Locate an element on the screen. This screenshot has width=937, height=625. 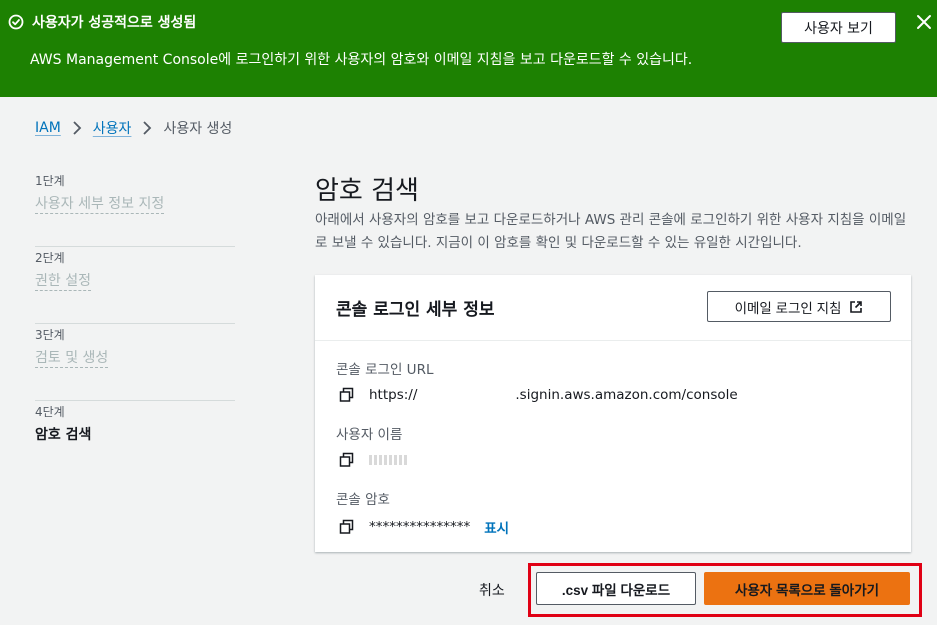
banner-title: 사용자가 성공적으로 생성됨 is located at coordinates (114, 23).